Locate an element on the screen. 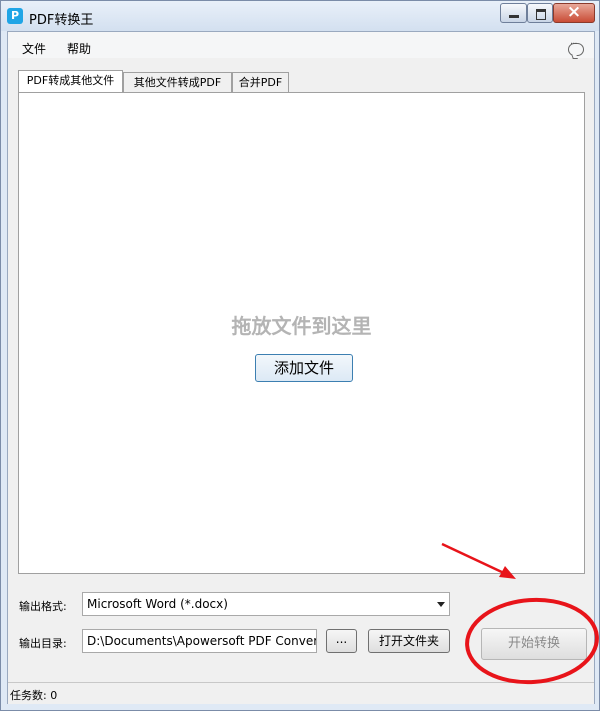  output-format-value: Microsoft Word (*.docx) is located at coordinates (157, 604).